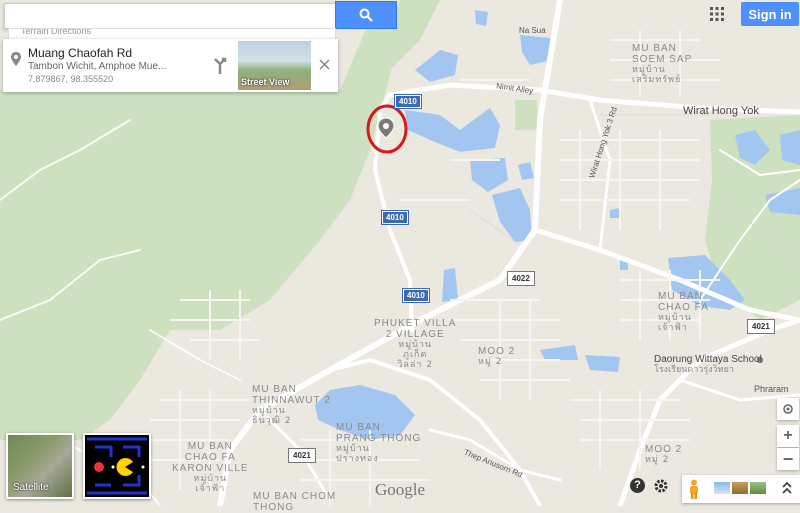 The image size is (800, 513). Describe the element at coordinates (683, 312) in the screenshot. I see `place-label: MU BAN CHAO FA หมู่บ้าน เจ้าฟ้า` at that location.